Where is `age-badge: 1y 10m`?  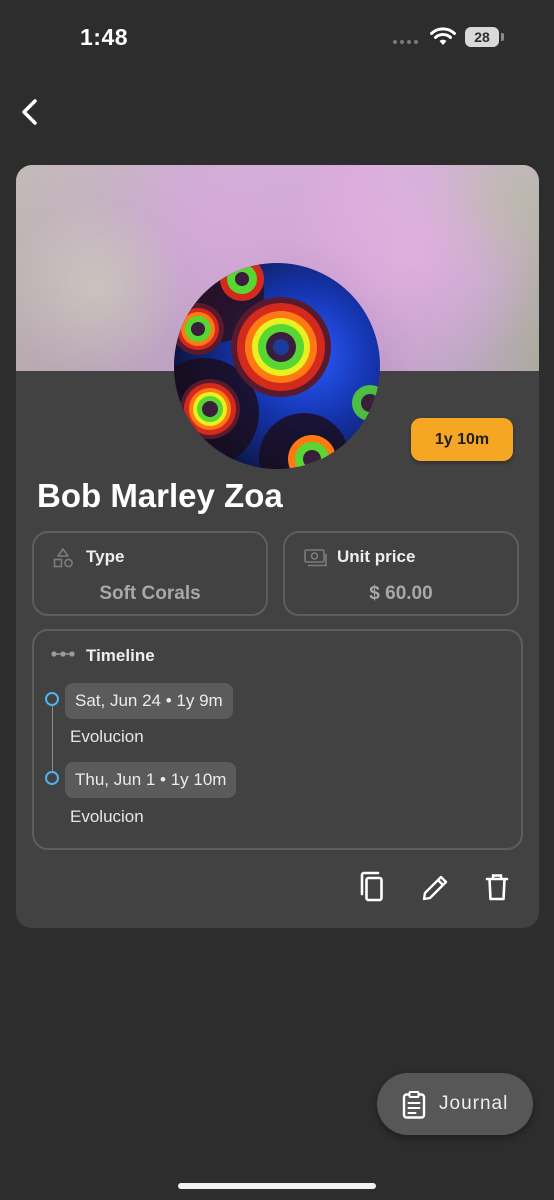
age-badge: 1y 10m is located at coordinates (462, 439).